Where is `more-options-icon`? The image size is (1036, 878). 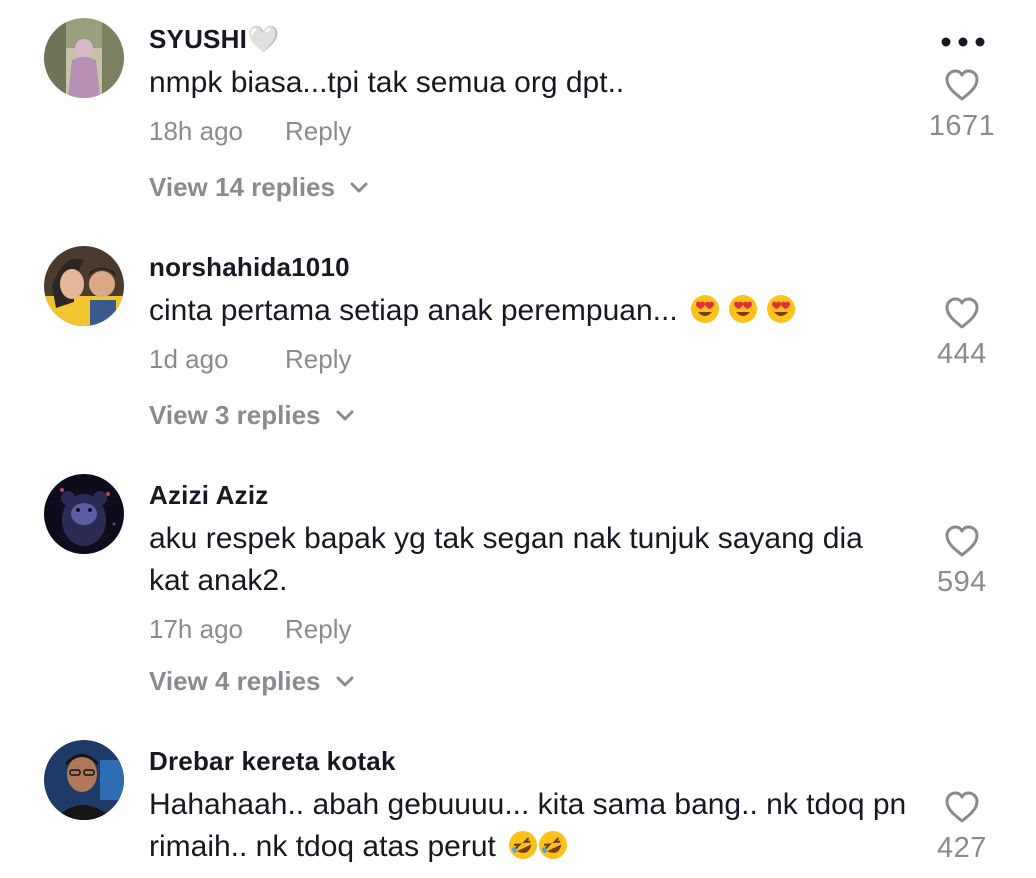
more-options-icon is located at coordinates (963, 42).